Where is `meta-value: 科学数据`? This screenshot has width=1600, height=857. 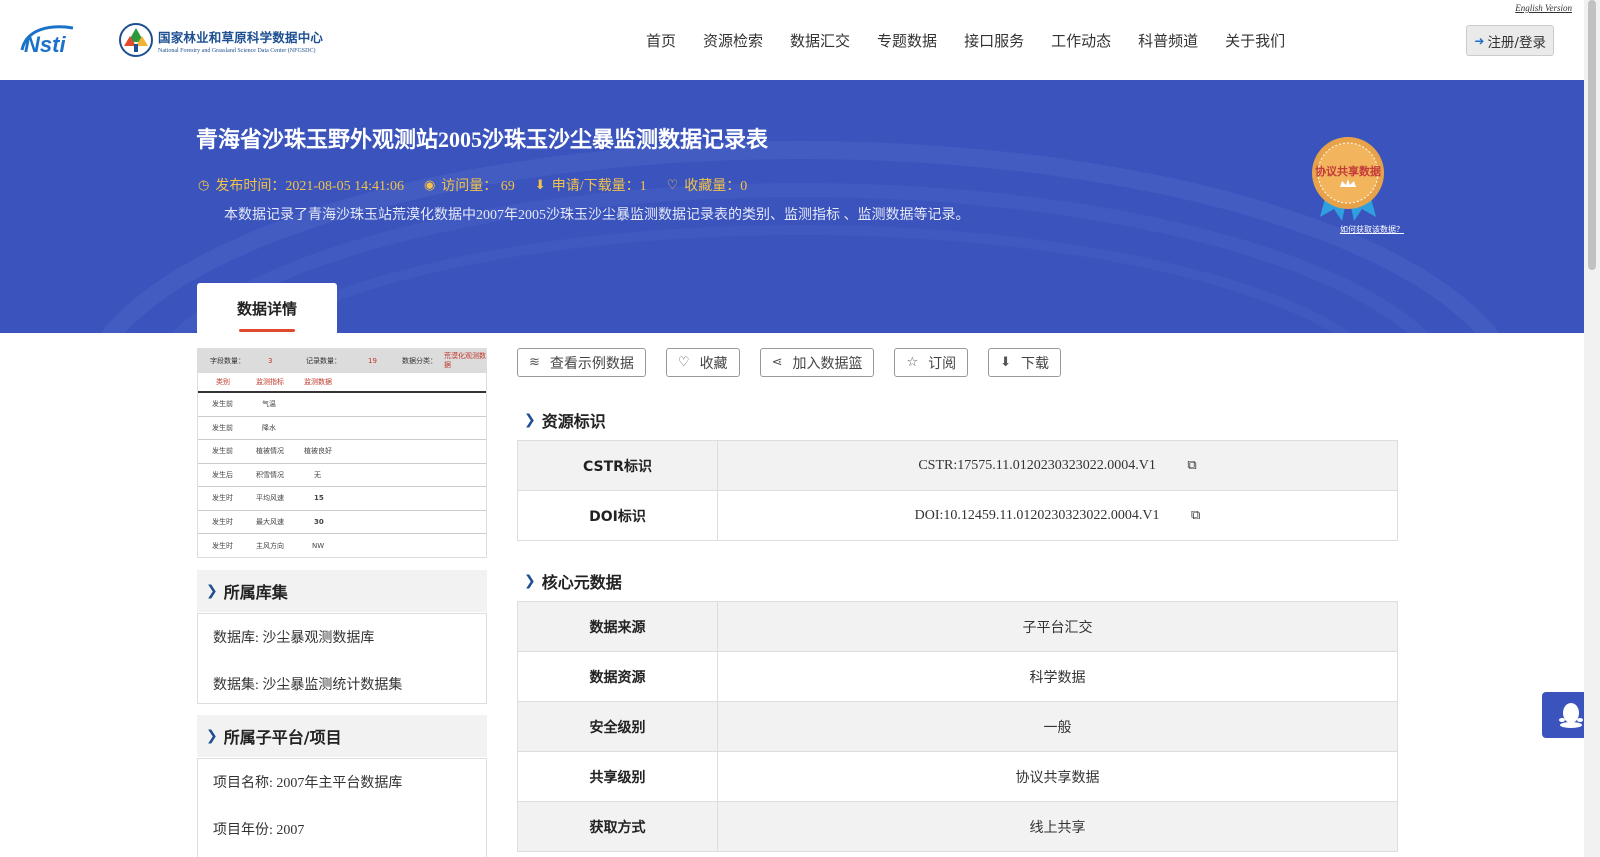 meta-value: 科学数据 is located at coordinates (1057, 676).